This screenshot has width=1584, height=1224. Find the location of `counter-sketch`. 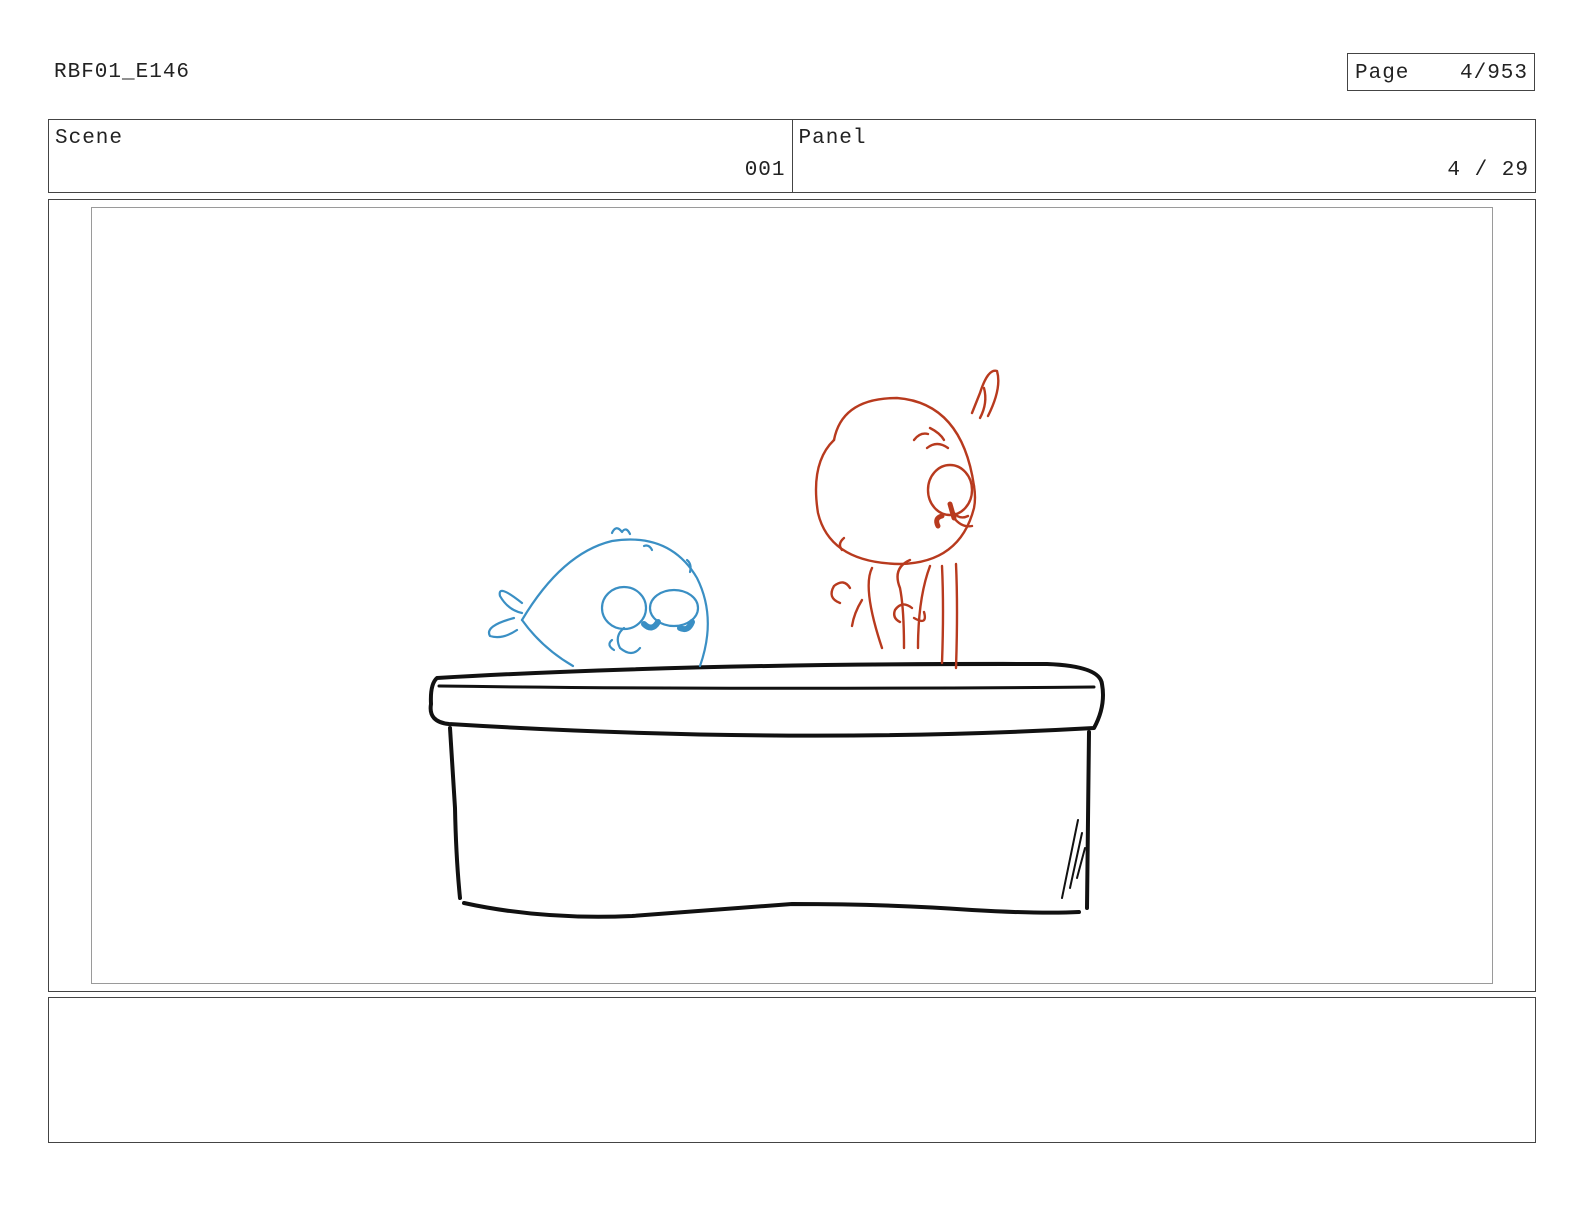

counter-sketch is located at coordinates (766, 790).